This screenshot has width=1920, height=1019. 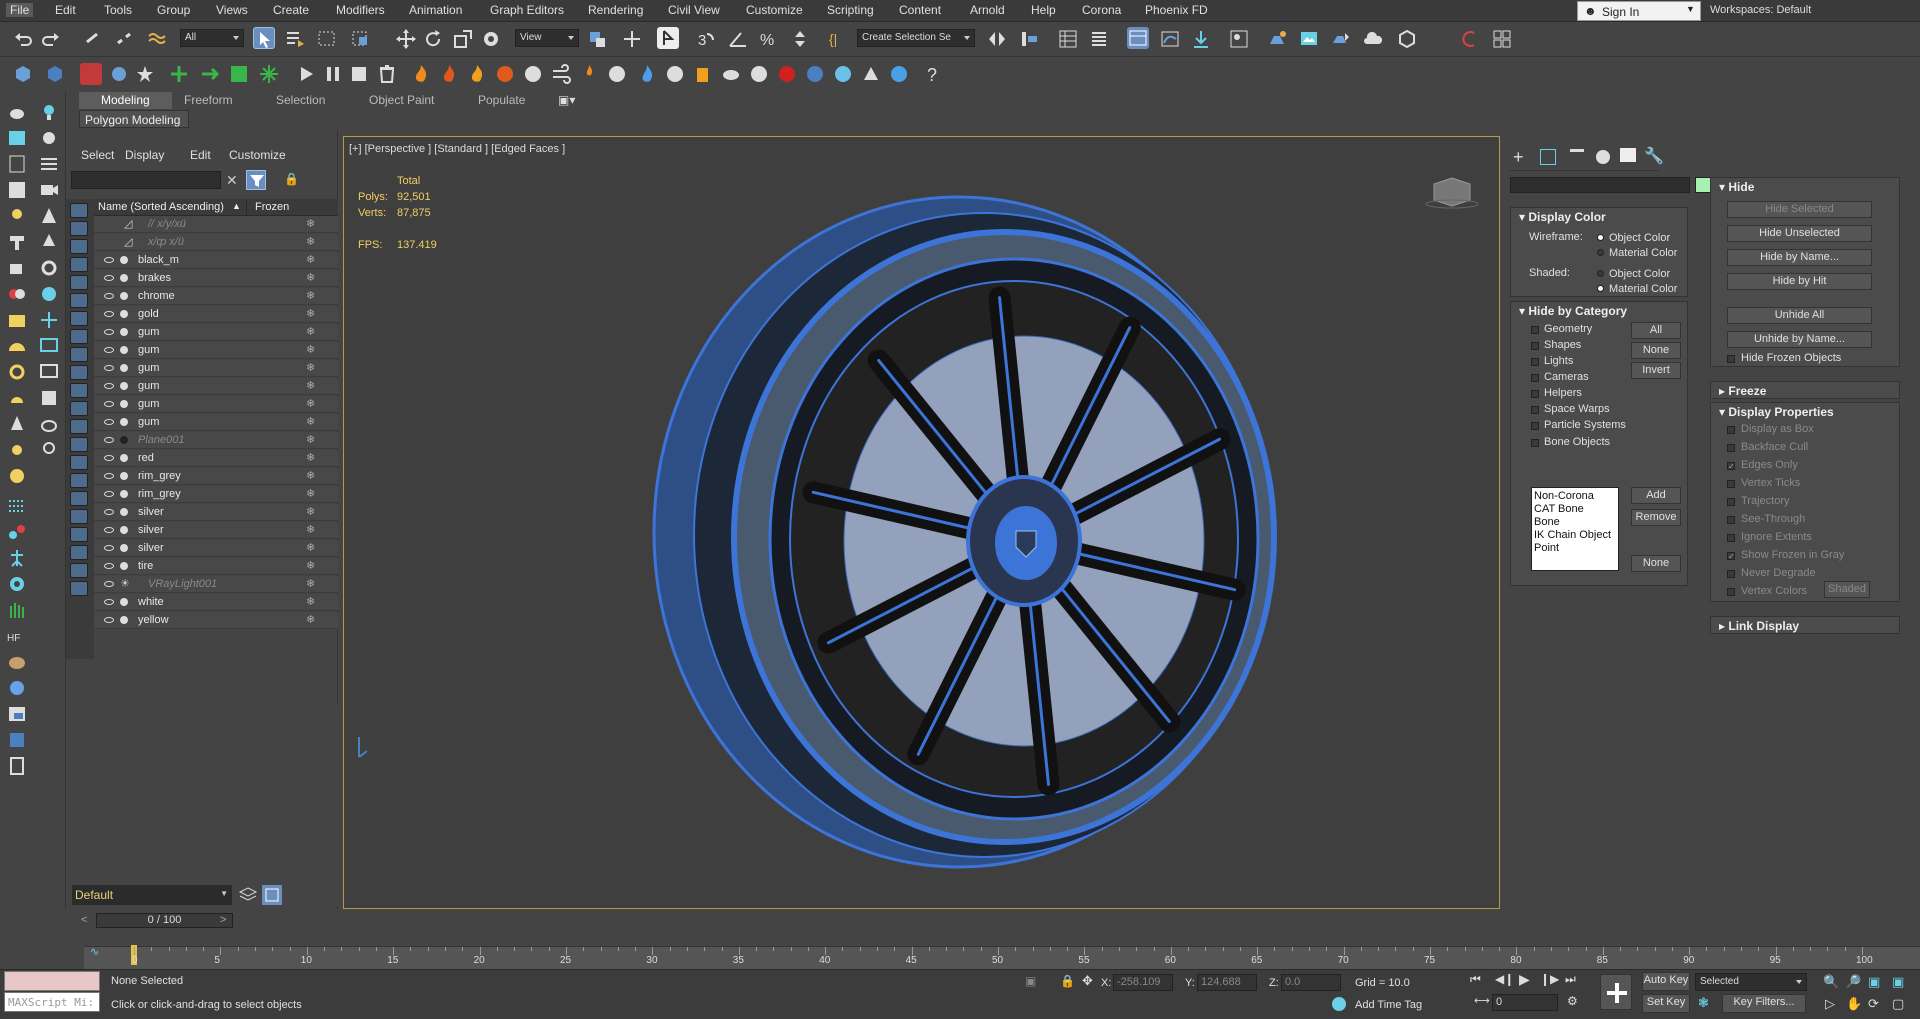 I want to click on select-and-place-icon, so click(x=491, y=39).